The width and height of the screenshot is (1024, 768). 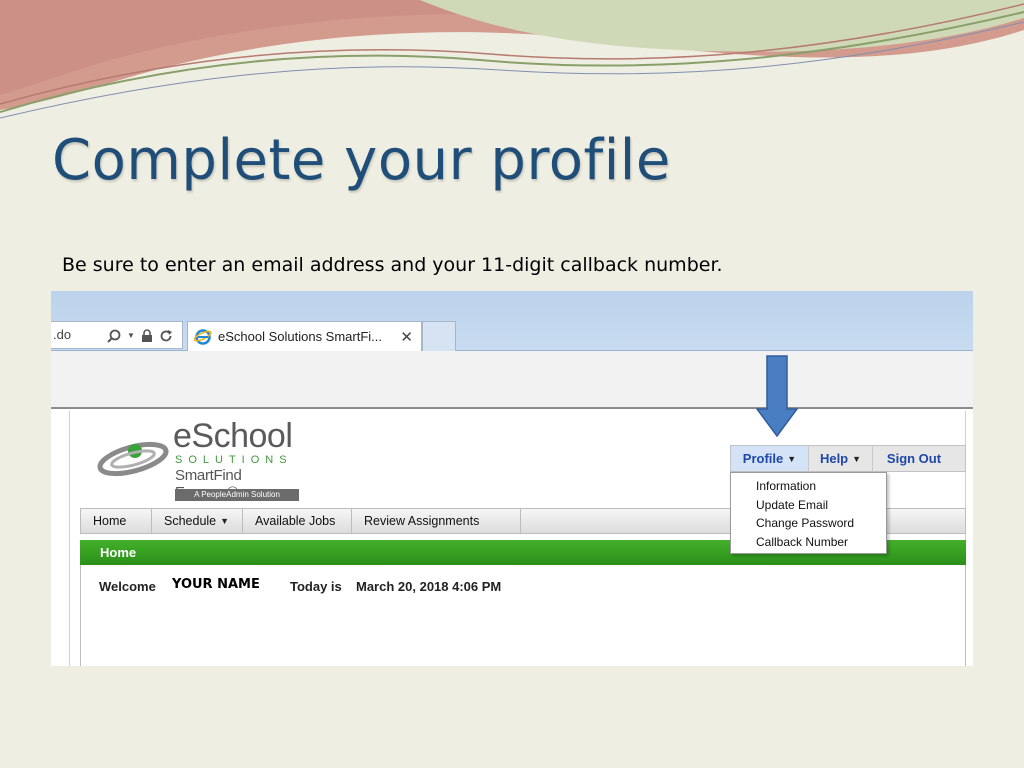 What do you see at coordinates (808, 542) in the screenshot?
I see `menu-item-callback-number: Callback Number` at bounding box center [808, 542].